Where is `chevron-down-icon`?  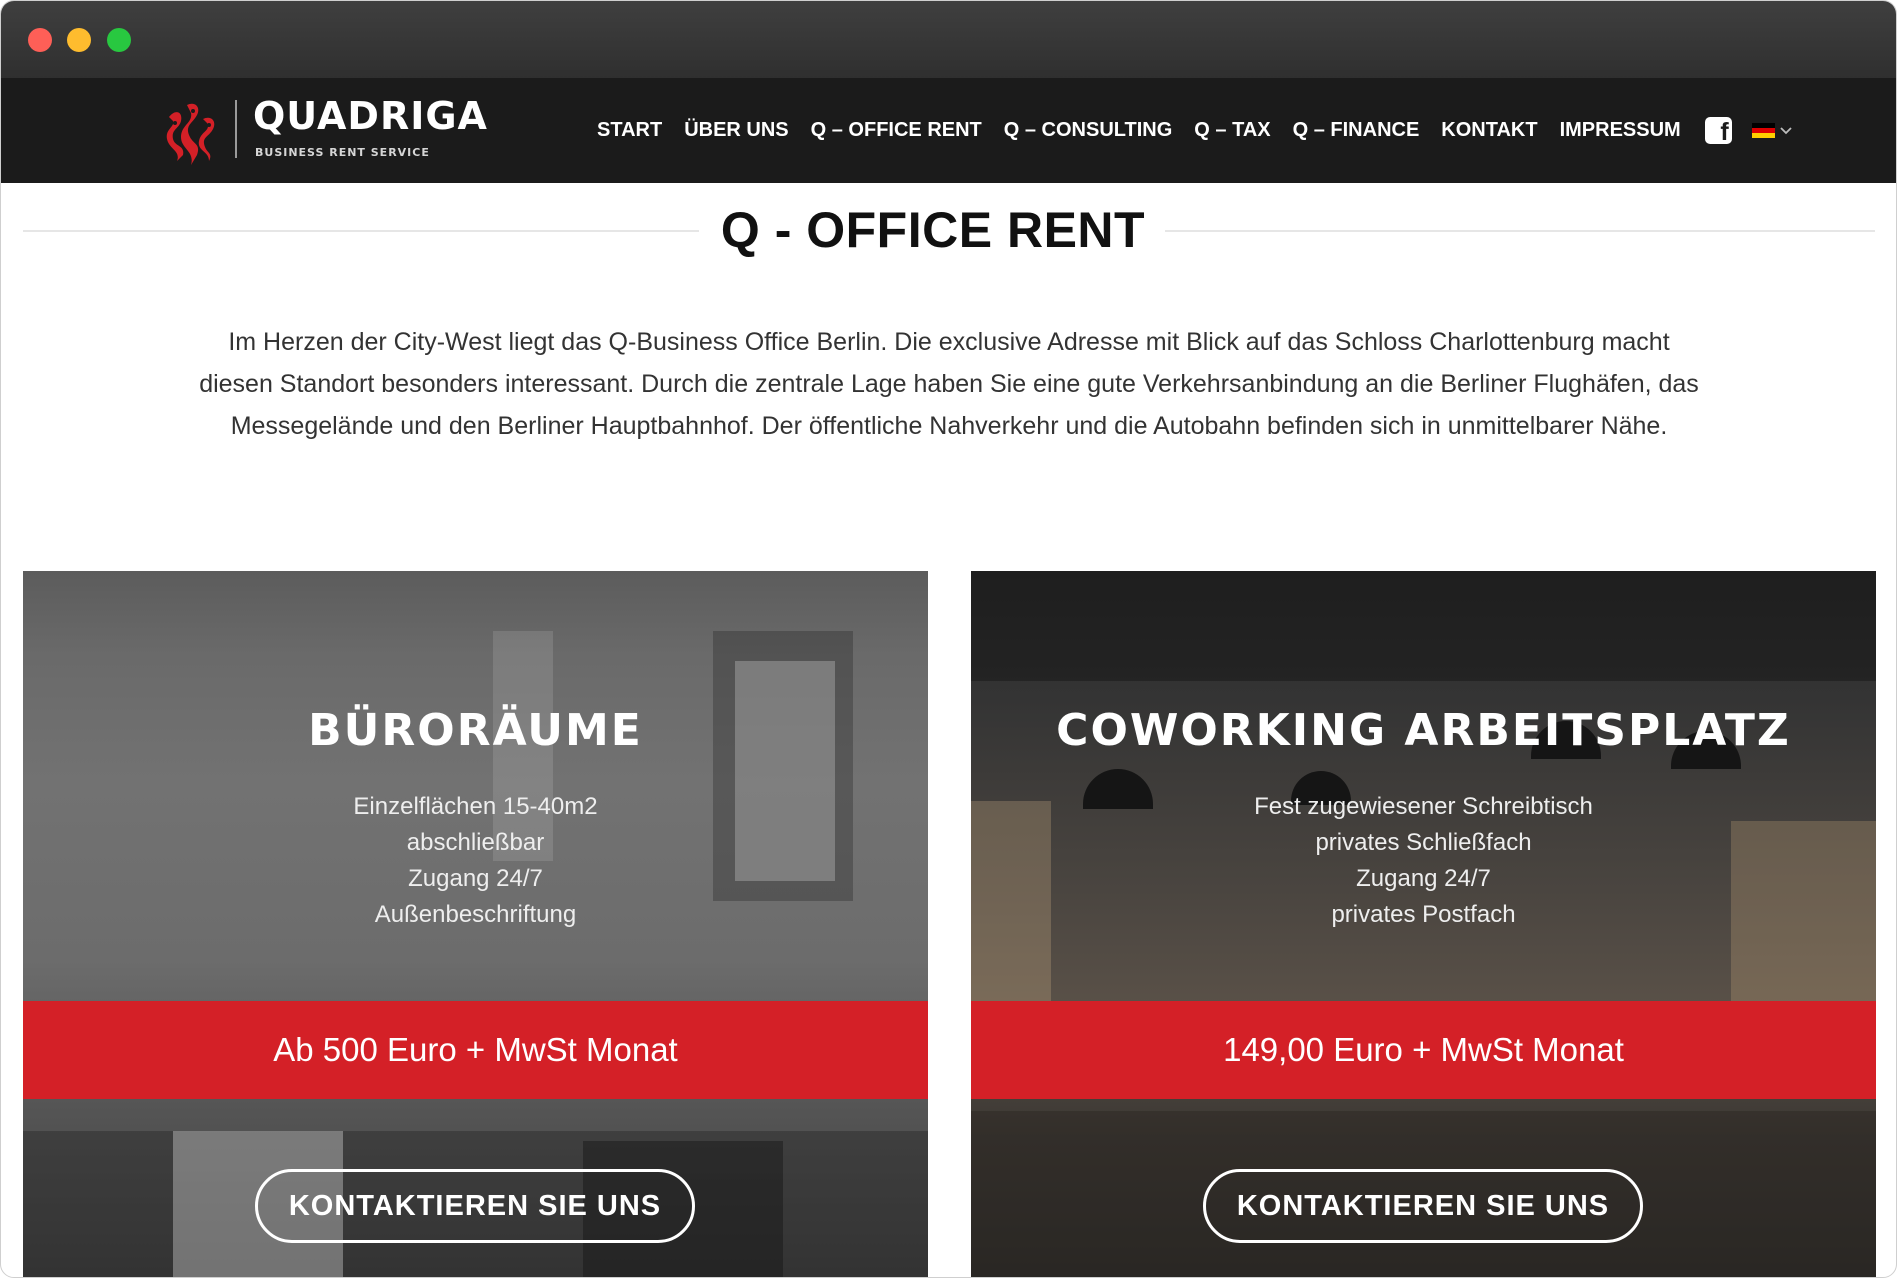
chevron-down-icon is located at coordinates (1786, 130).